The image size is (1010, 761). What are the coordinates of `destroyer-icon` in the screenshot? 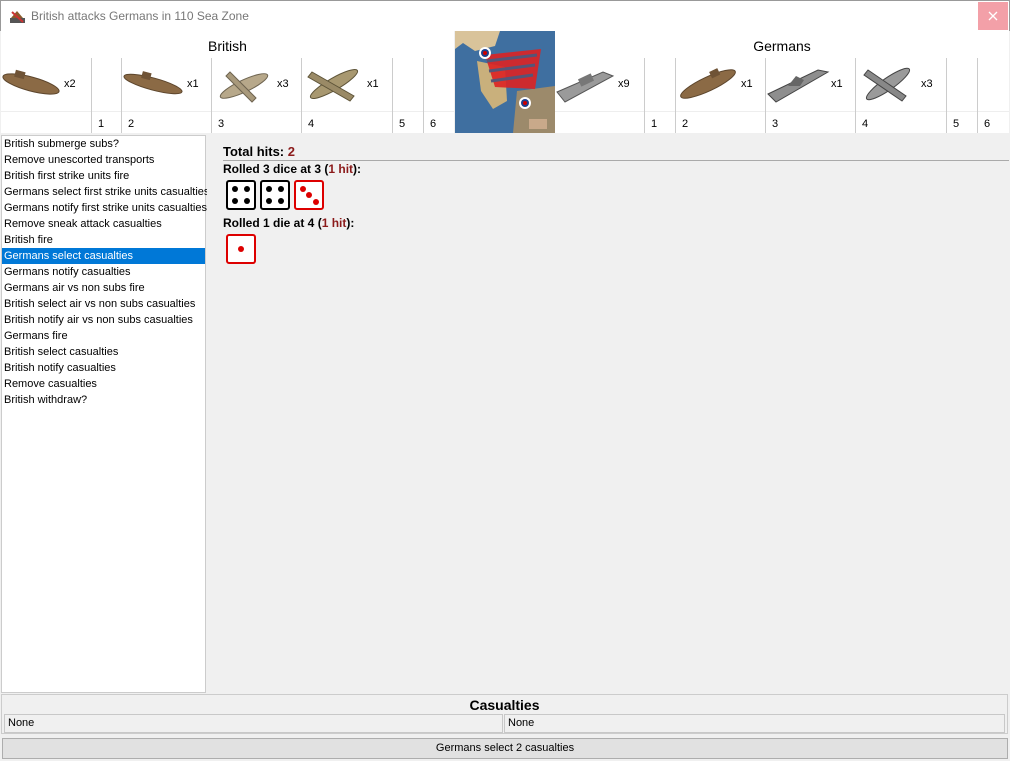 It's located at (798, 86).